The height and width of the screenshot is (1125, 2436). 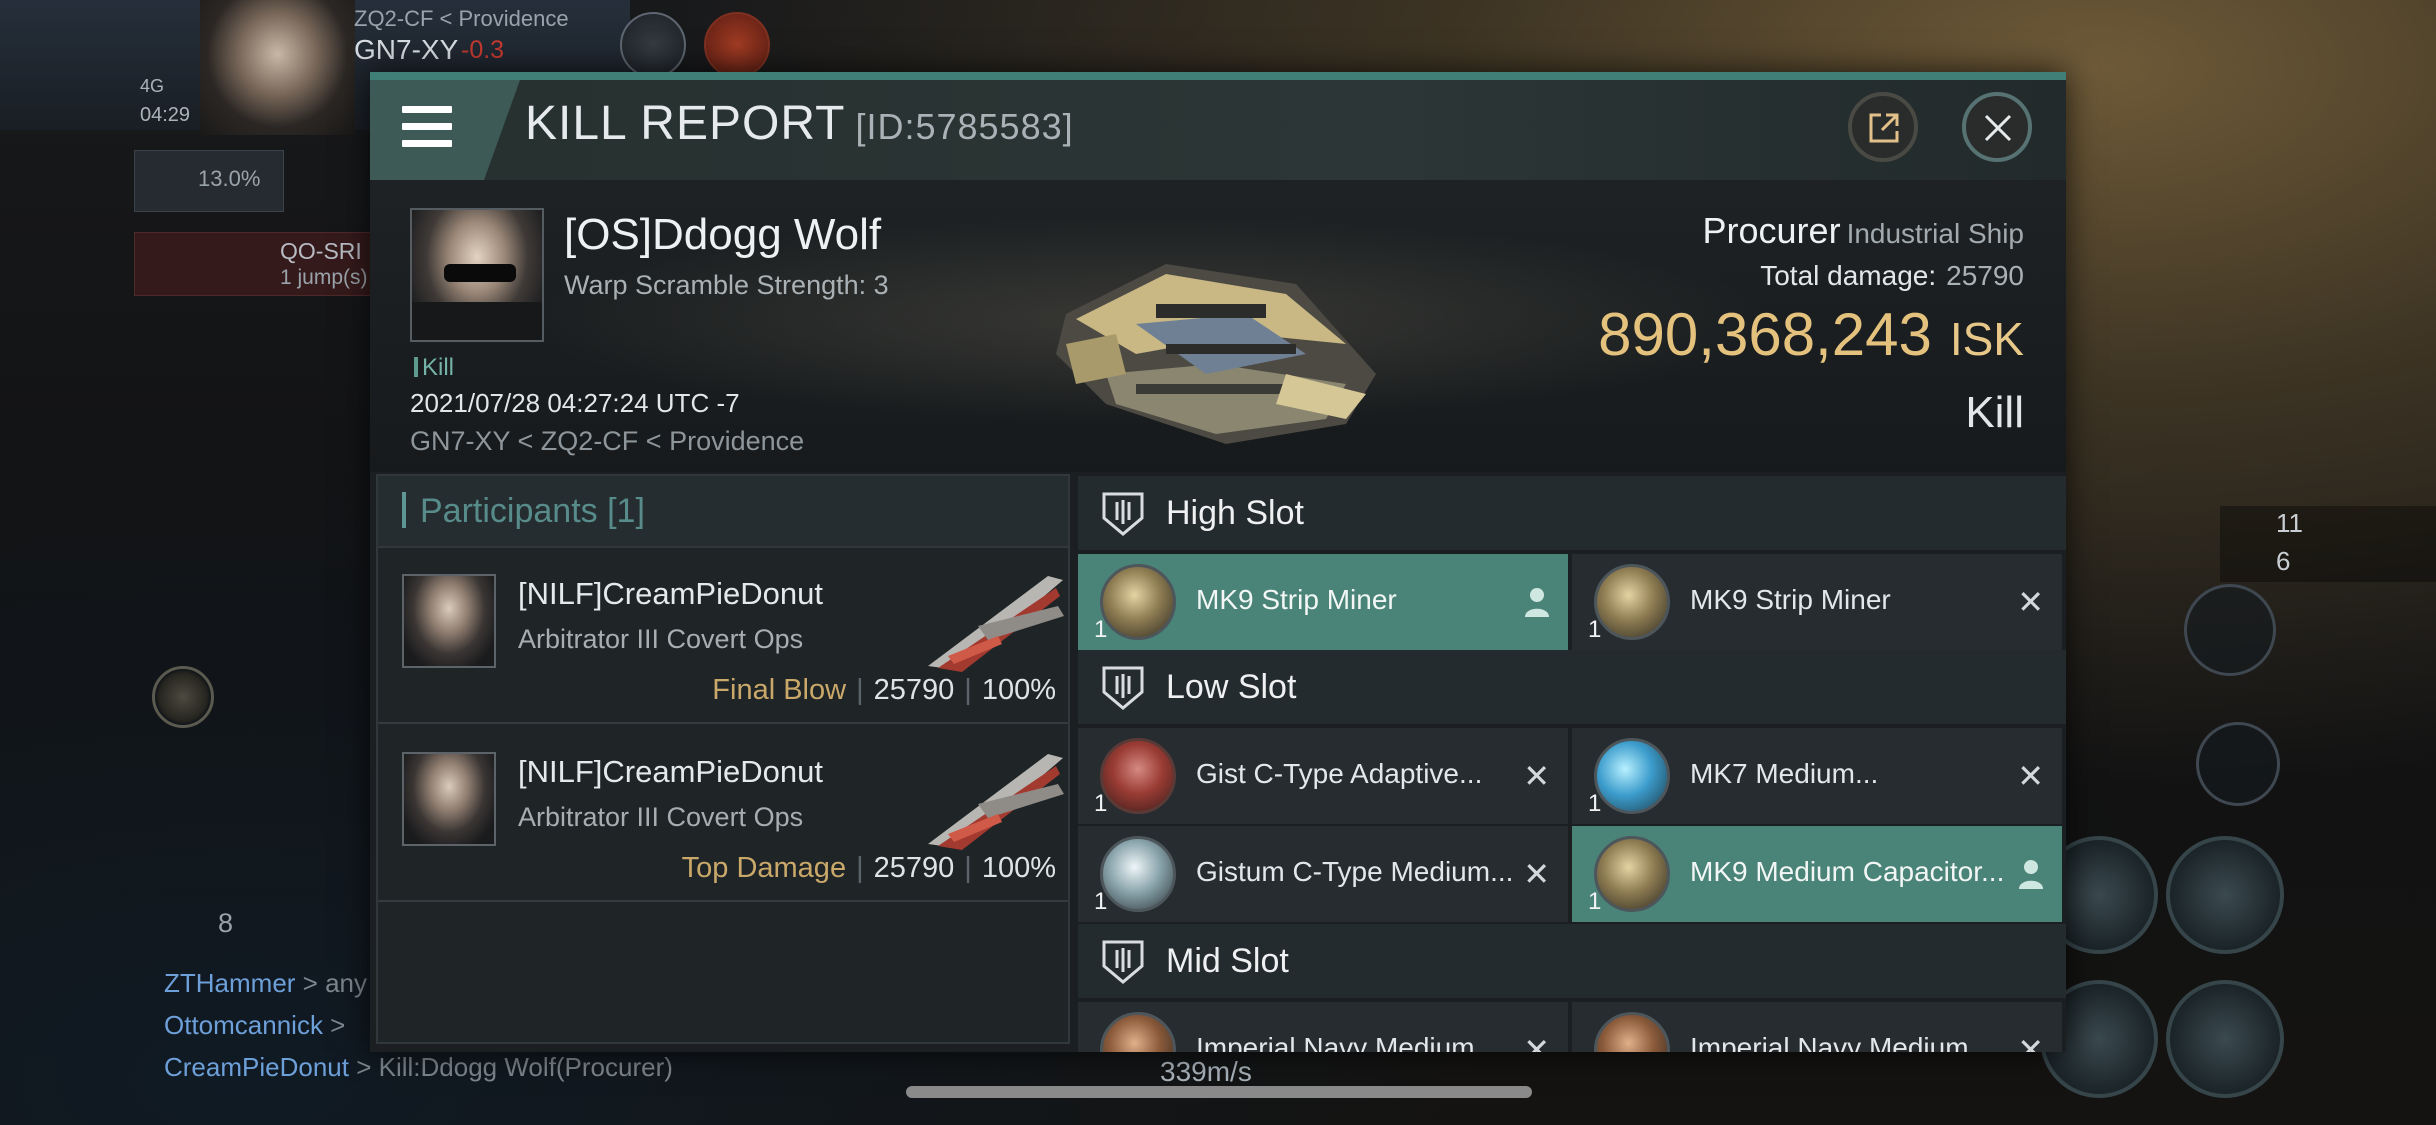 I want to click on module-item: 1 MK9 Strip Miner ✕, so click(x=1817, y=602).